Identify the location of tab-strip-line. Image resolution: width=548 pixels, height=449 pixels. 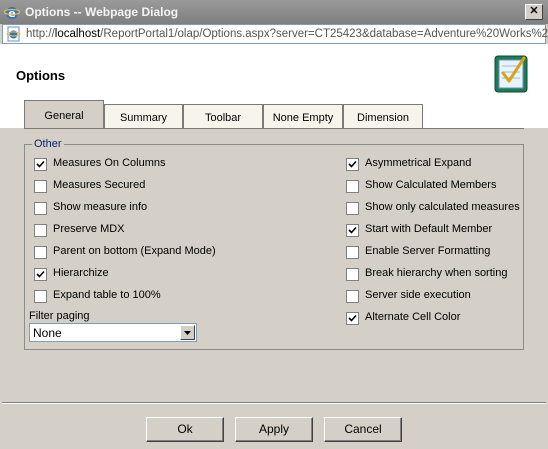
(274, 128).